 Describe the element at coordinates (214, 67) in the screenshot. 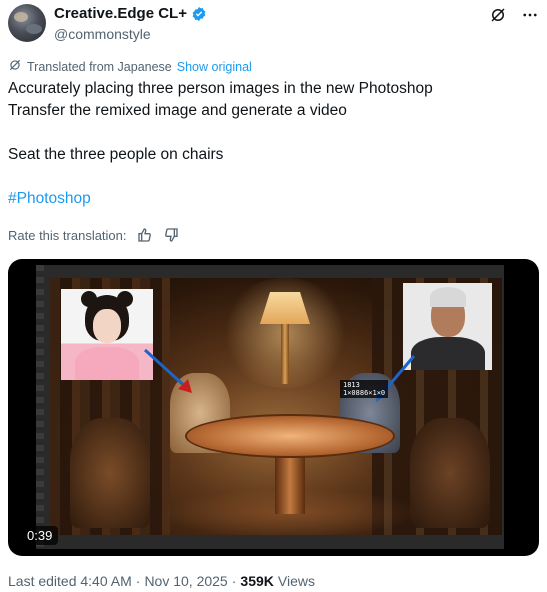

I see `show-original-link: Show original` at that location.